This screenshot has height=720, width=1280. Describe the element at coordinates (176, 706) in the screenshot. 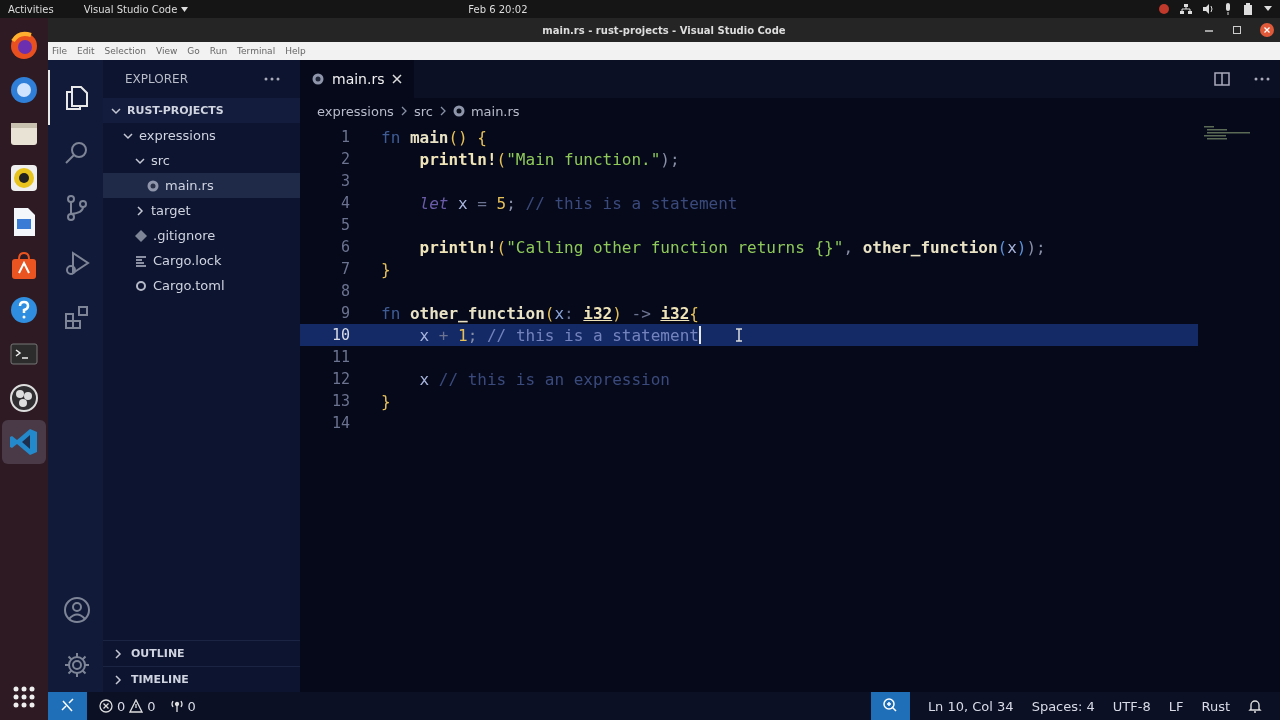

I see `antenna-icon` at that location.